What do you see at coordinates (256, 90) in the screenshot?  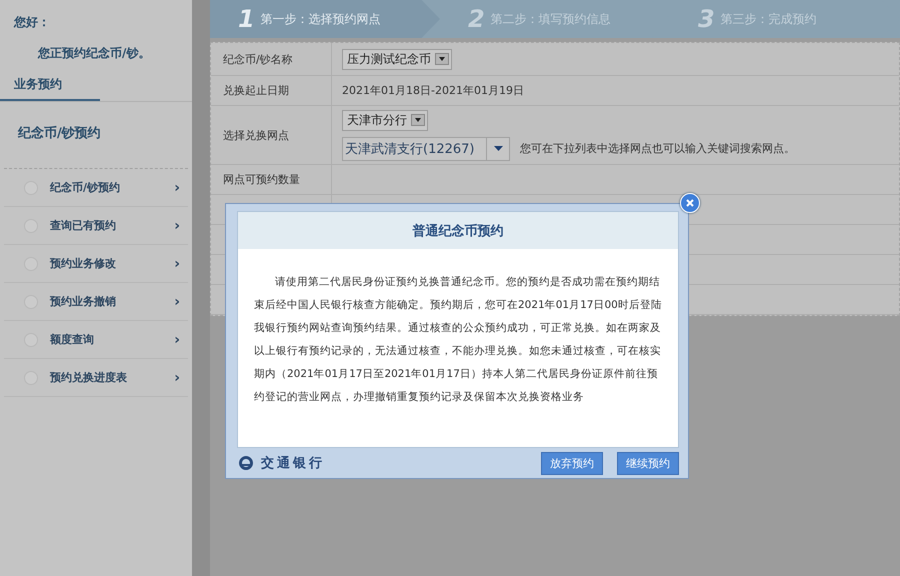 I see `field-label: 兑换起止日期` at bounding box center [256, 90].